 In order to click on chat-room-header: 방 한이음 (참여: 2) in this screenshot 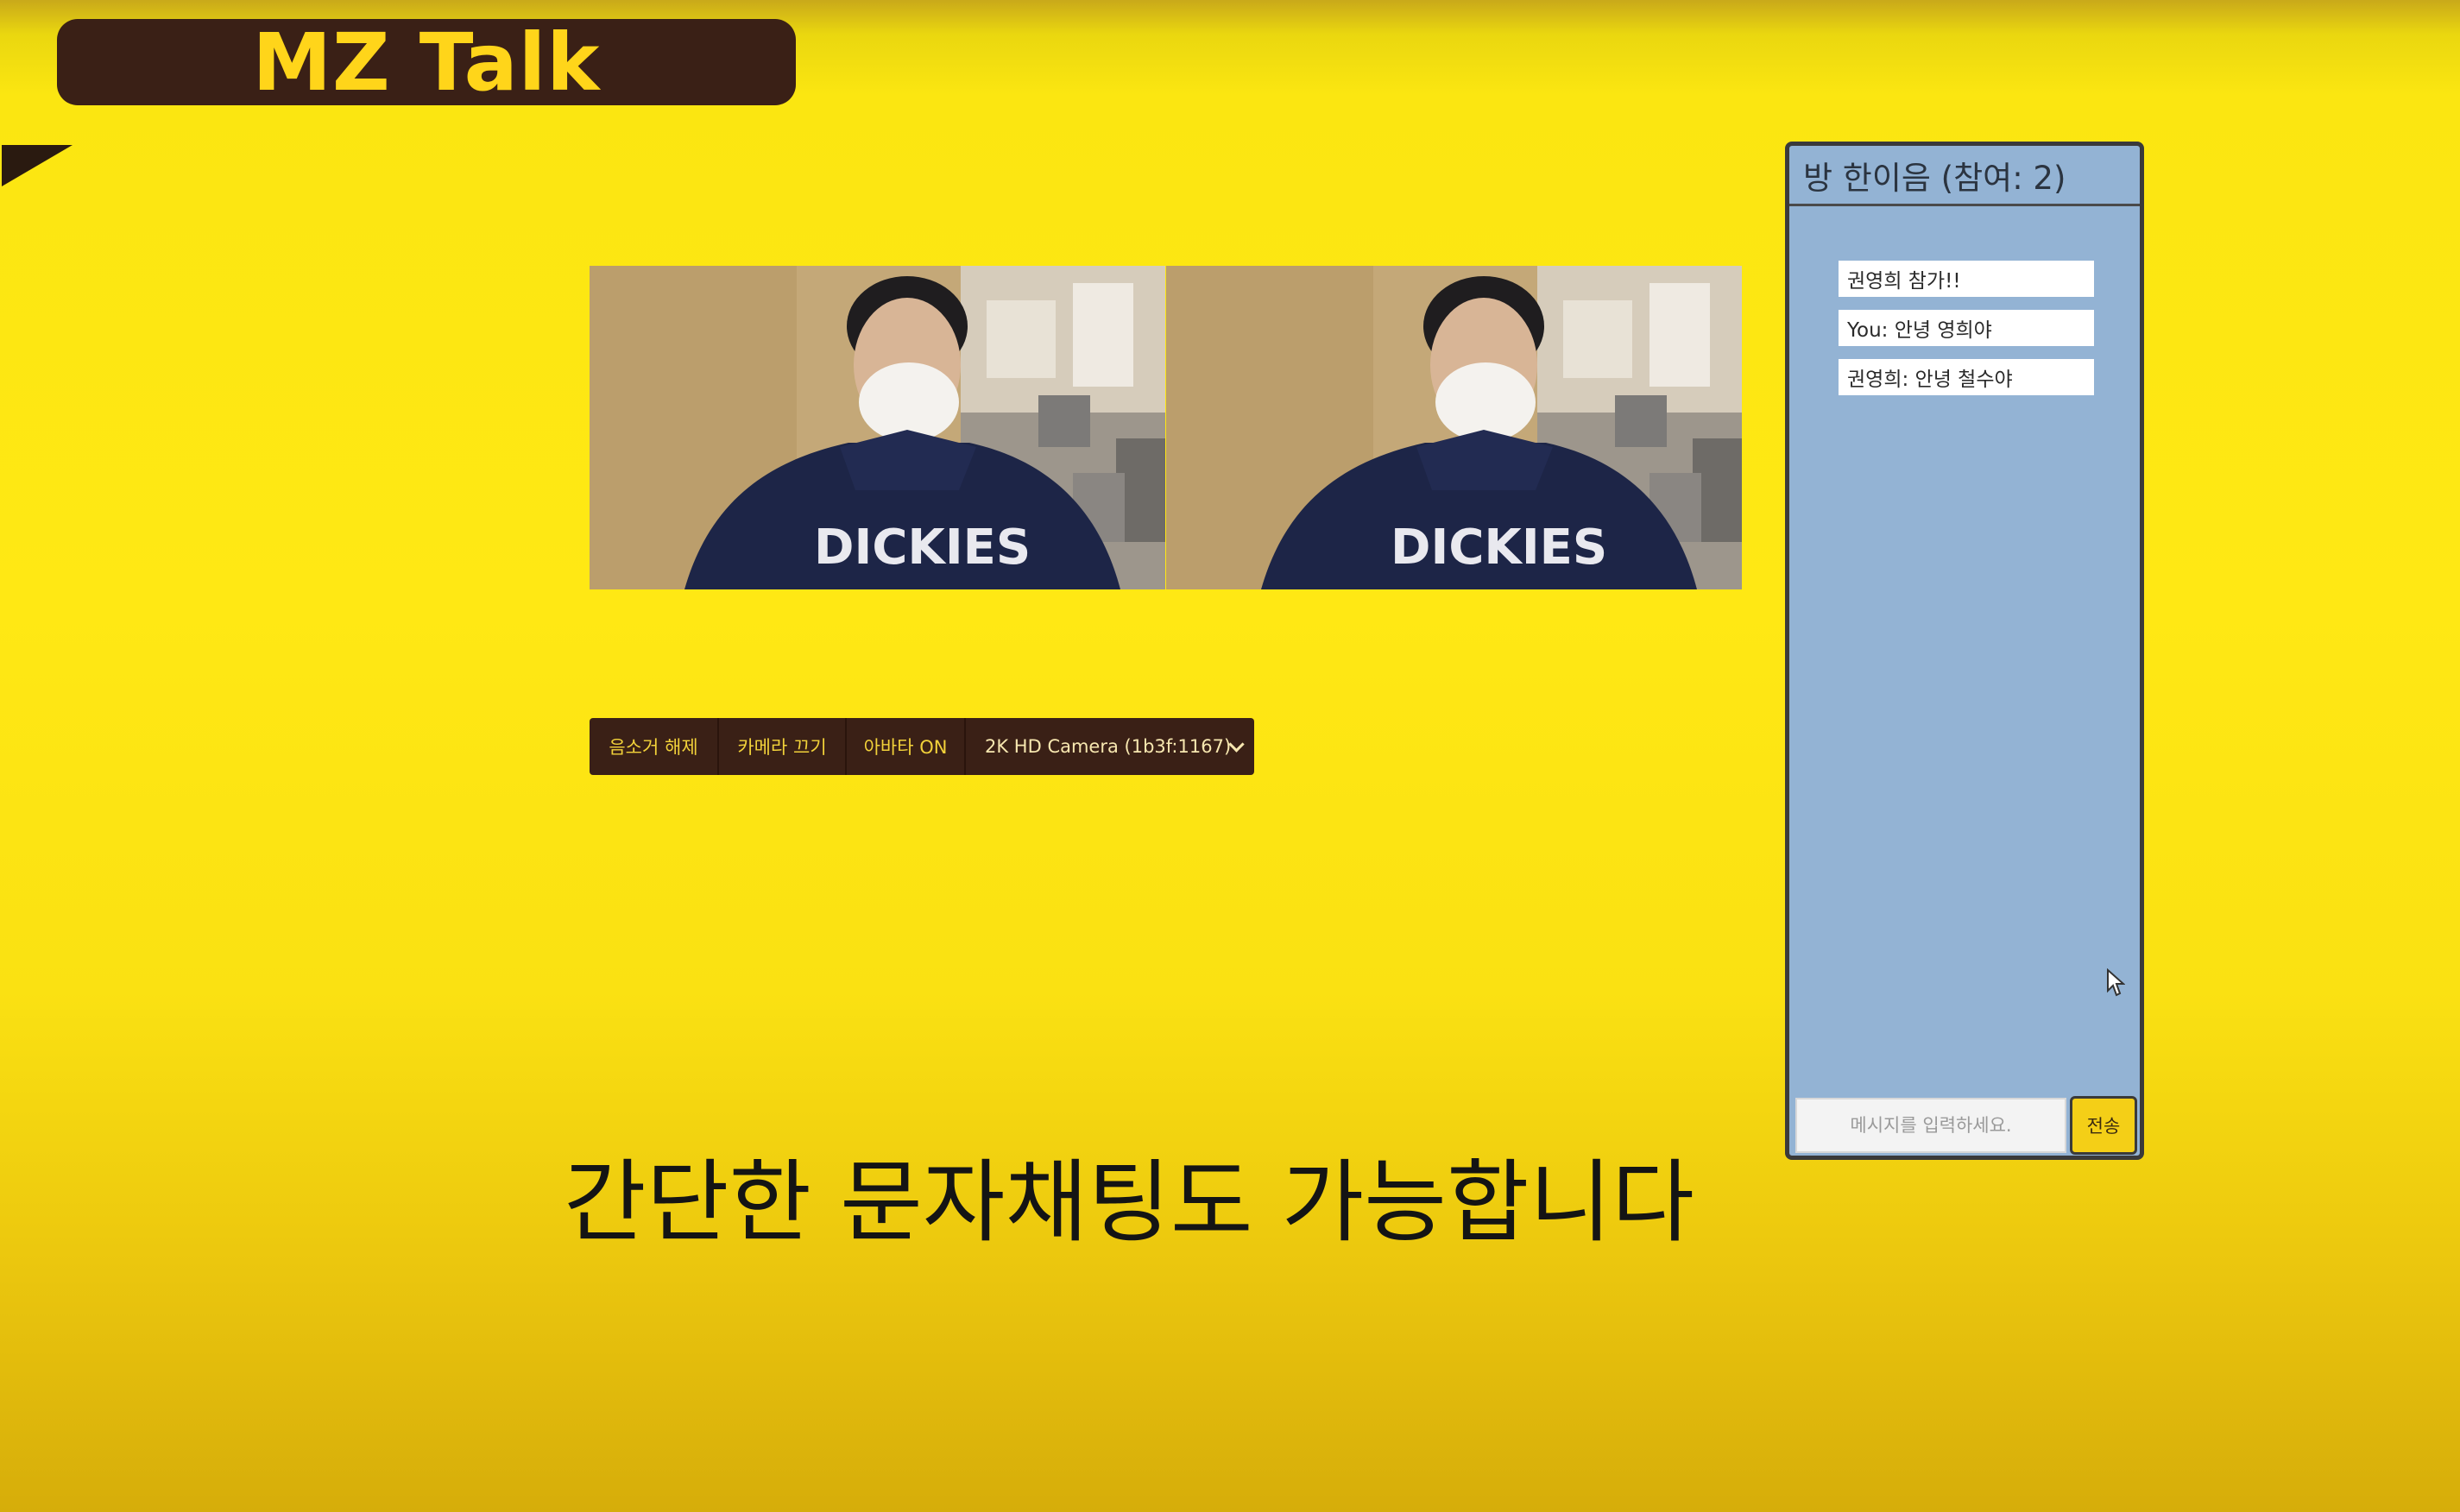, I will do `click(1964, 176)`.